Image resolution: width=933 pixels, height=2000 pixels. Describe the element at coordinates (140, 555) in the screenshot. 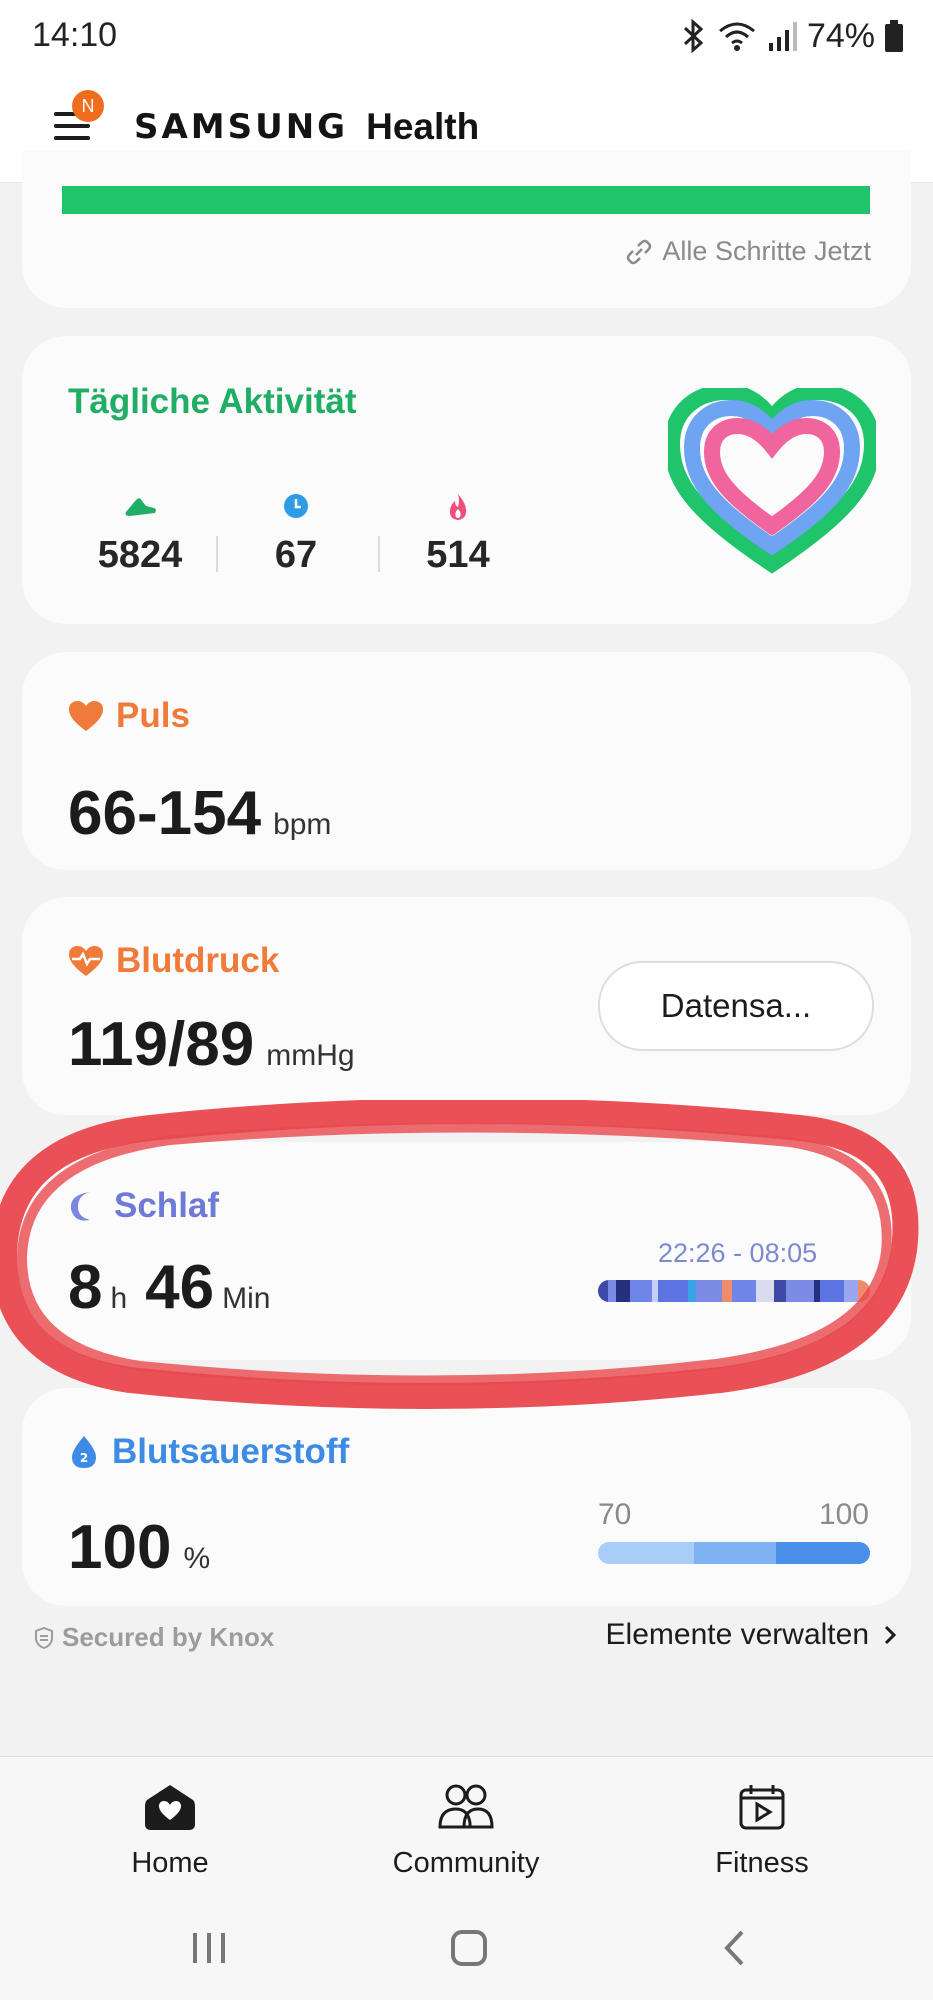

I see `activity-steps-value: 5824` at that location.